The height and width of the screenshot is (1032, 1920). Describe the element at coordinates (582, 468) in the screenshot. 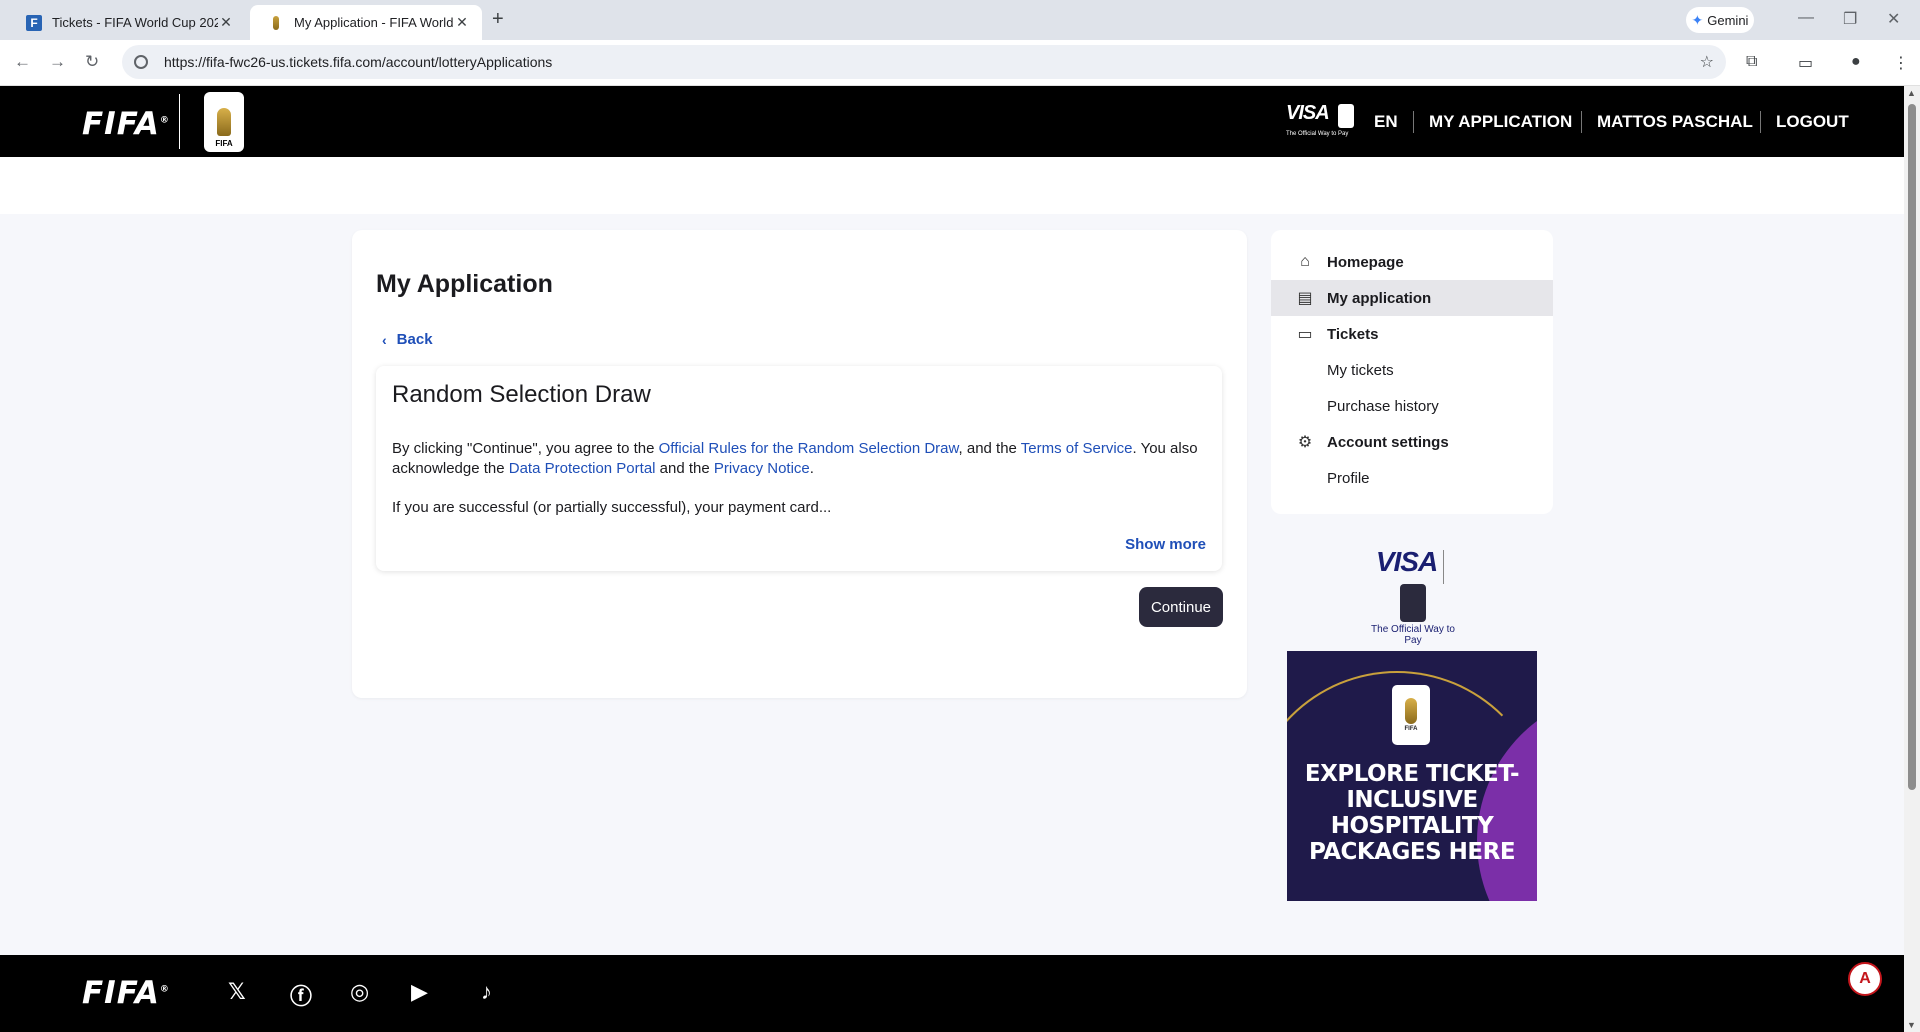

I see `data-protection-portal-link: Data Protection Portal` at that location.